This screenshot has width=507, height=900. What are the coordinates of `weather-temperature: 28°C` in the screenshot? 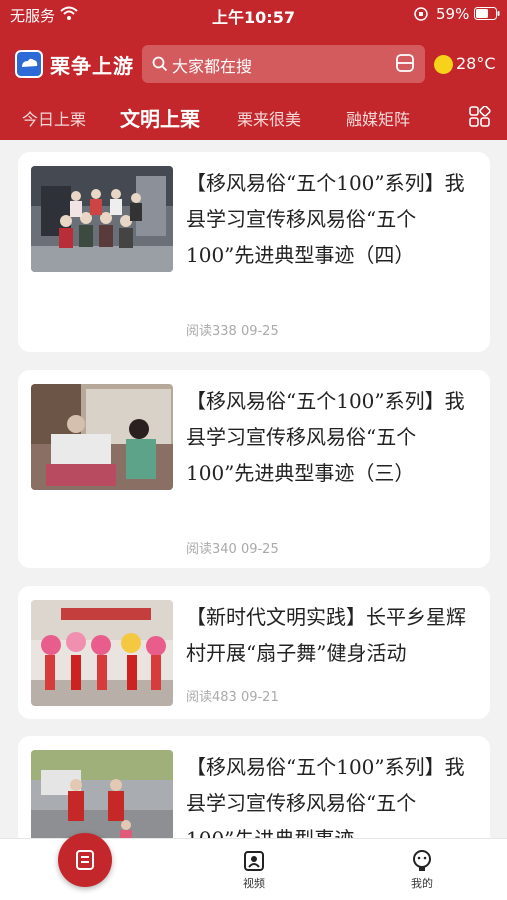 It's located at (476, 63).